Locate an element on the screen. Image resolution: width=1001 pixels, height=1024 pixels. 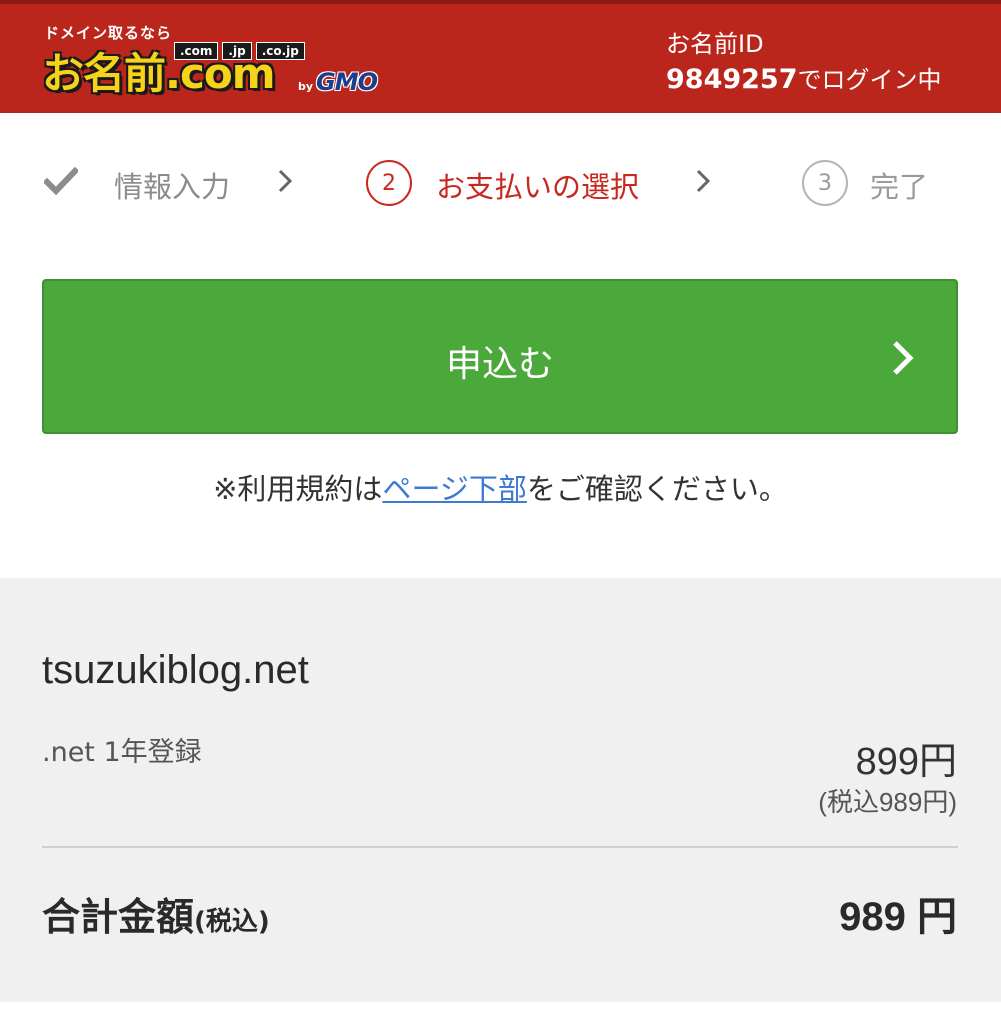
terms-note: ※利用規約はページ下部をご確認ください。 is located at coordinates (500, 487).